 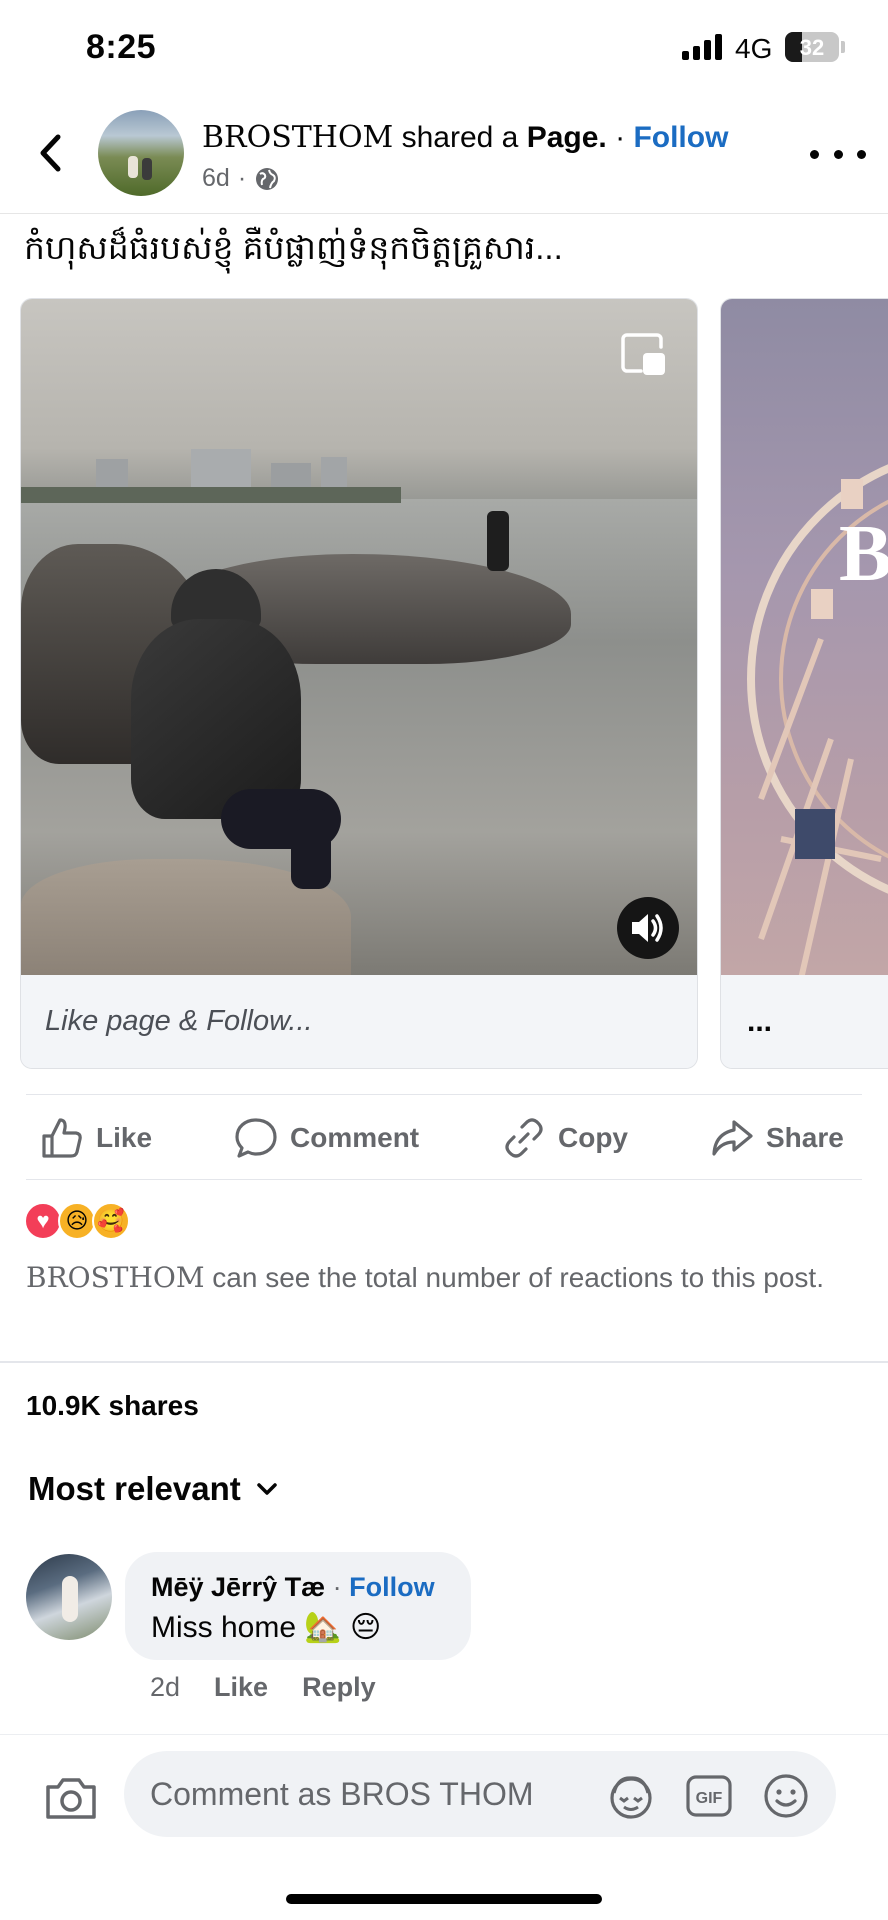 I want to click on share-arrow-icon, so click(x=732, y=1138).